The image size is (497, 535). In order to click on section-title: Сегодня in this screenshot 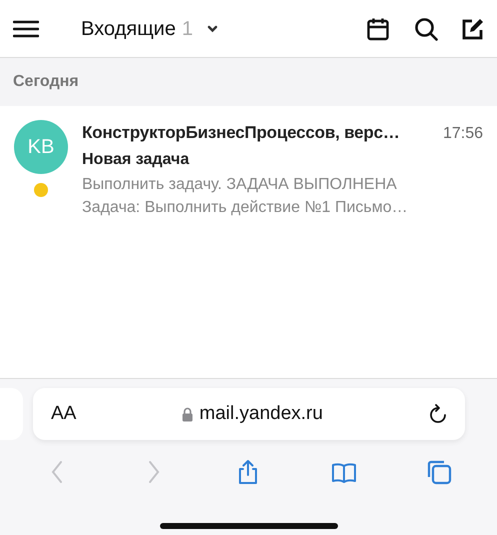, I will do `click(46, 82)`.